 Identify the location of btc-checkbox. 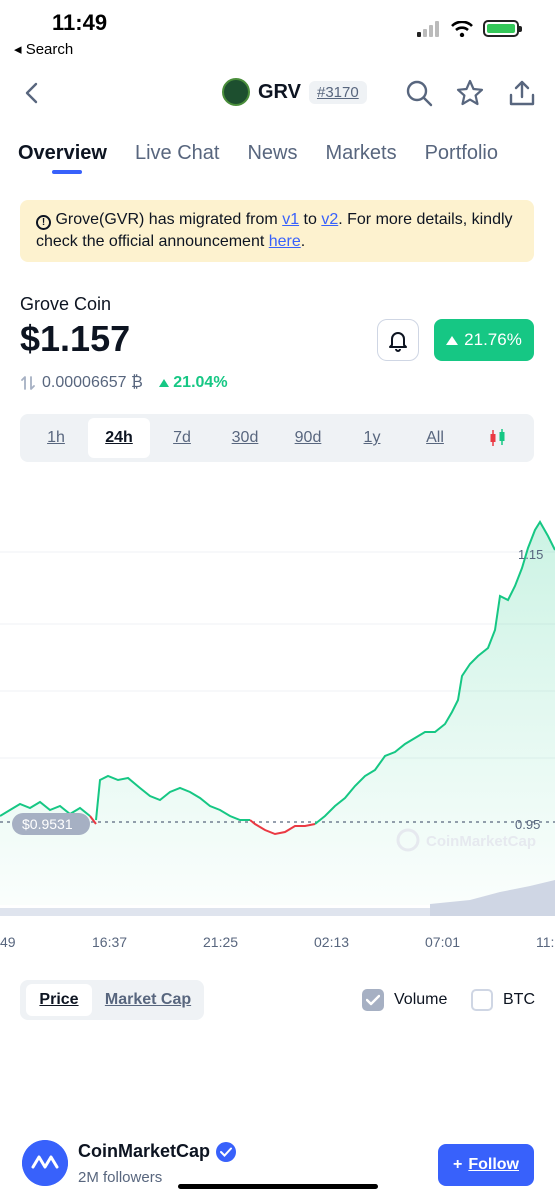
(482, 1000).